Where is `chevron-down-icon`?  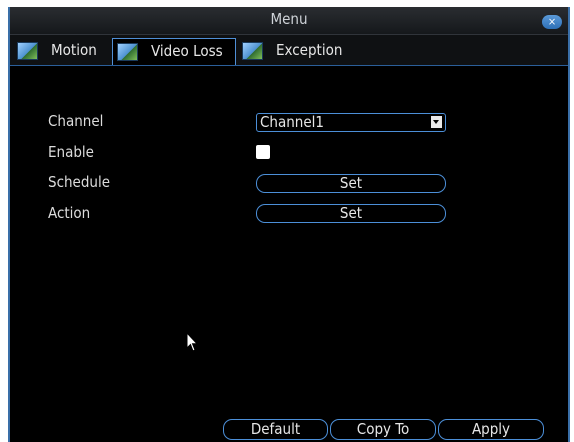
chevron-down-icon is located at coordinates (436, 122).